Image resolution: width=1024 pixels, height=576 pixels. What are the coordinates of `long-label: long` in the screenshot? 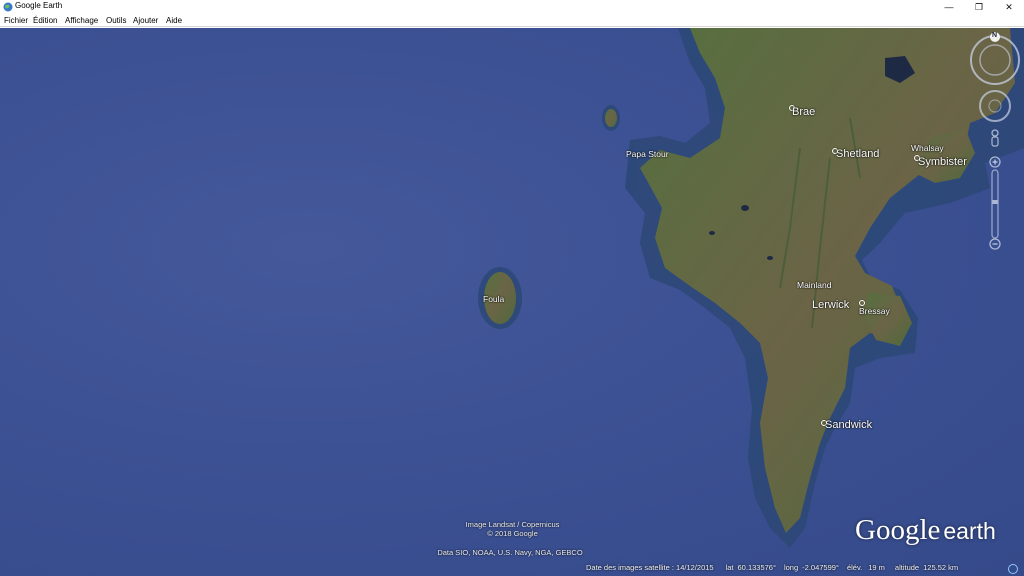 It's located at (791, 567).